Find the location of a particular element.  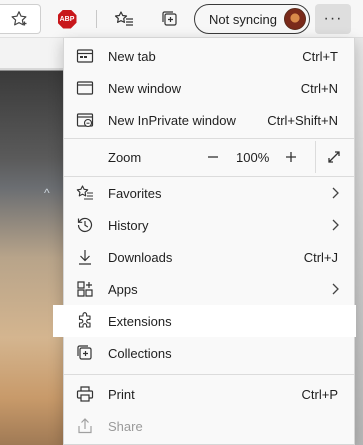

profile-sync-button: Not syncing is located at coordinates (252, 19).